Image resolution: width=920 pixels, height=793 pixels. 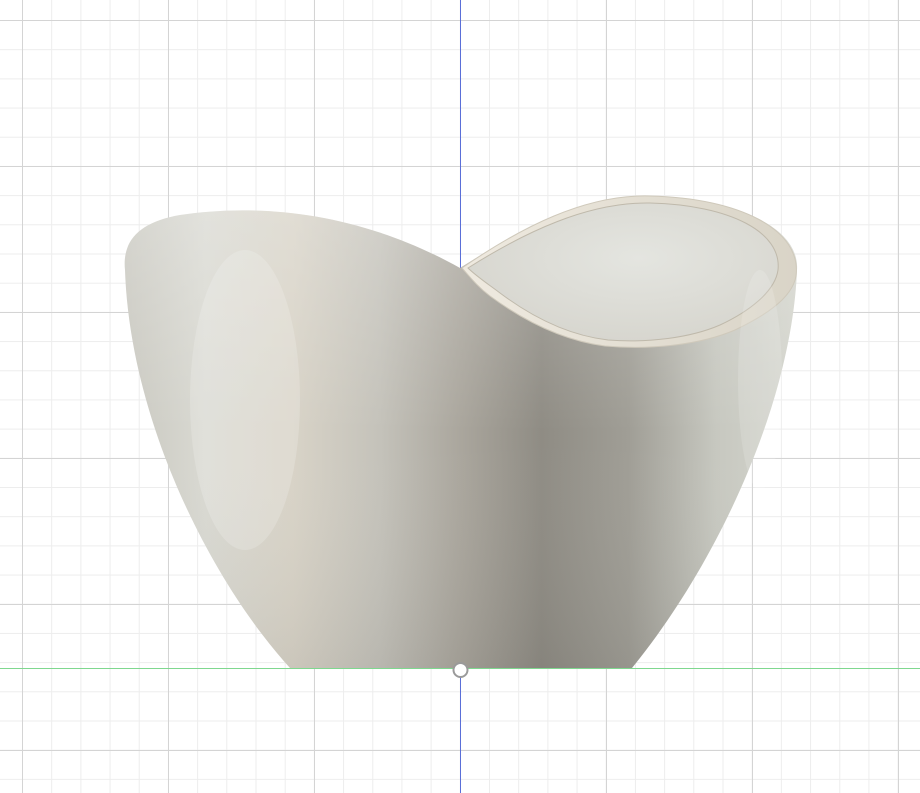 What do you see at coordinates (245, 400) in the screenshot?
I see `vase-highlight-left` at bounding box center [245, 400].